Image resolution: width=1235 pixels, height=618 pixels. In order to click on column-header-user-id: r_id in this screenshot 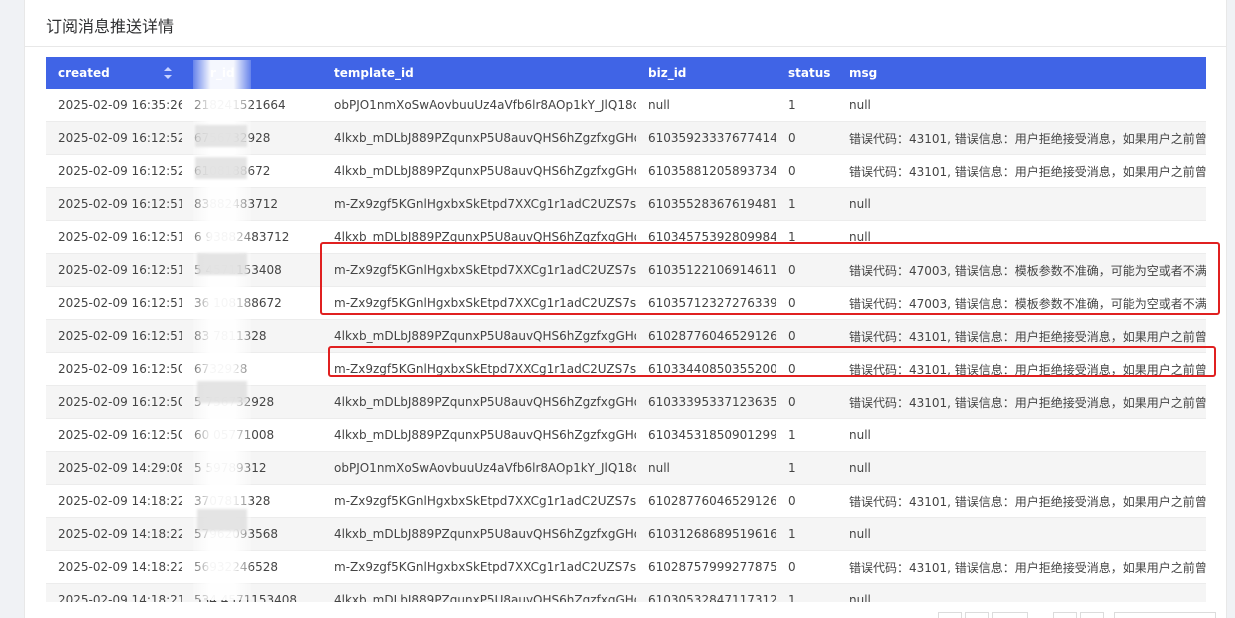, I will do `click(252, 73)`.